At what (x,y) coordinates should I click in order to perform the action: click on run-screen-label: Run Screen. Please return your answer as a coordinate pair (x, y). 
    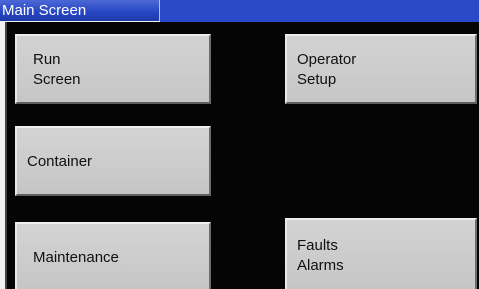
    Looking at the image, I should click on (57, 69).